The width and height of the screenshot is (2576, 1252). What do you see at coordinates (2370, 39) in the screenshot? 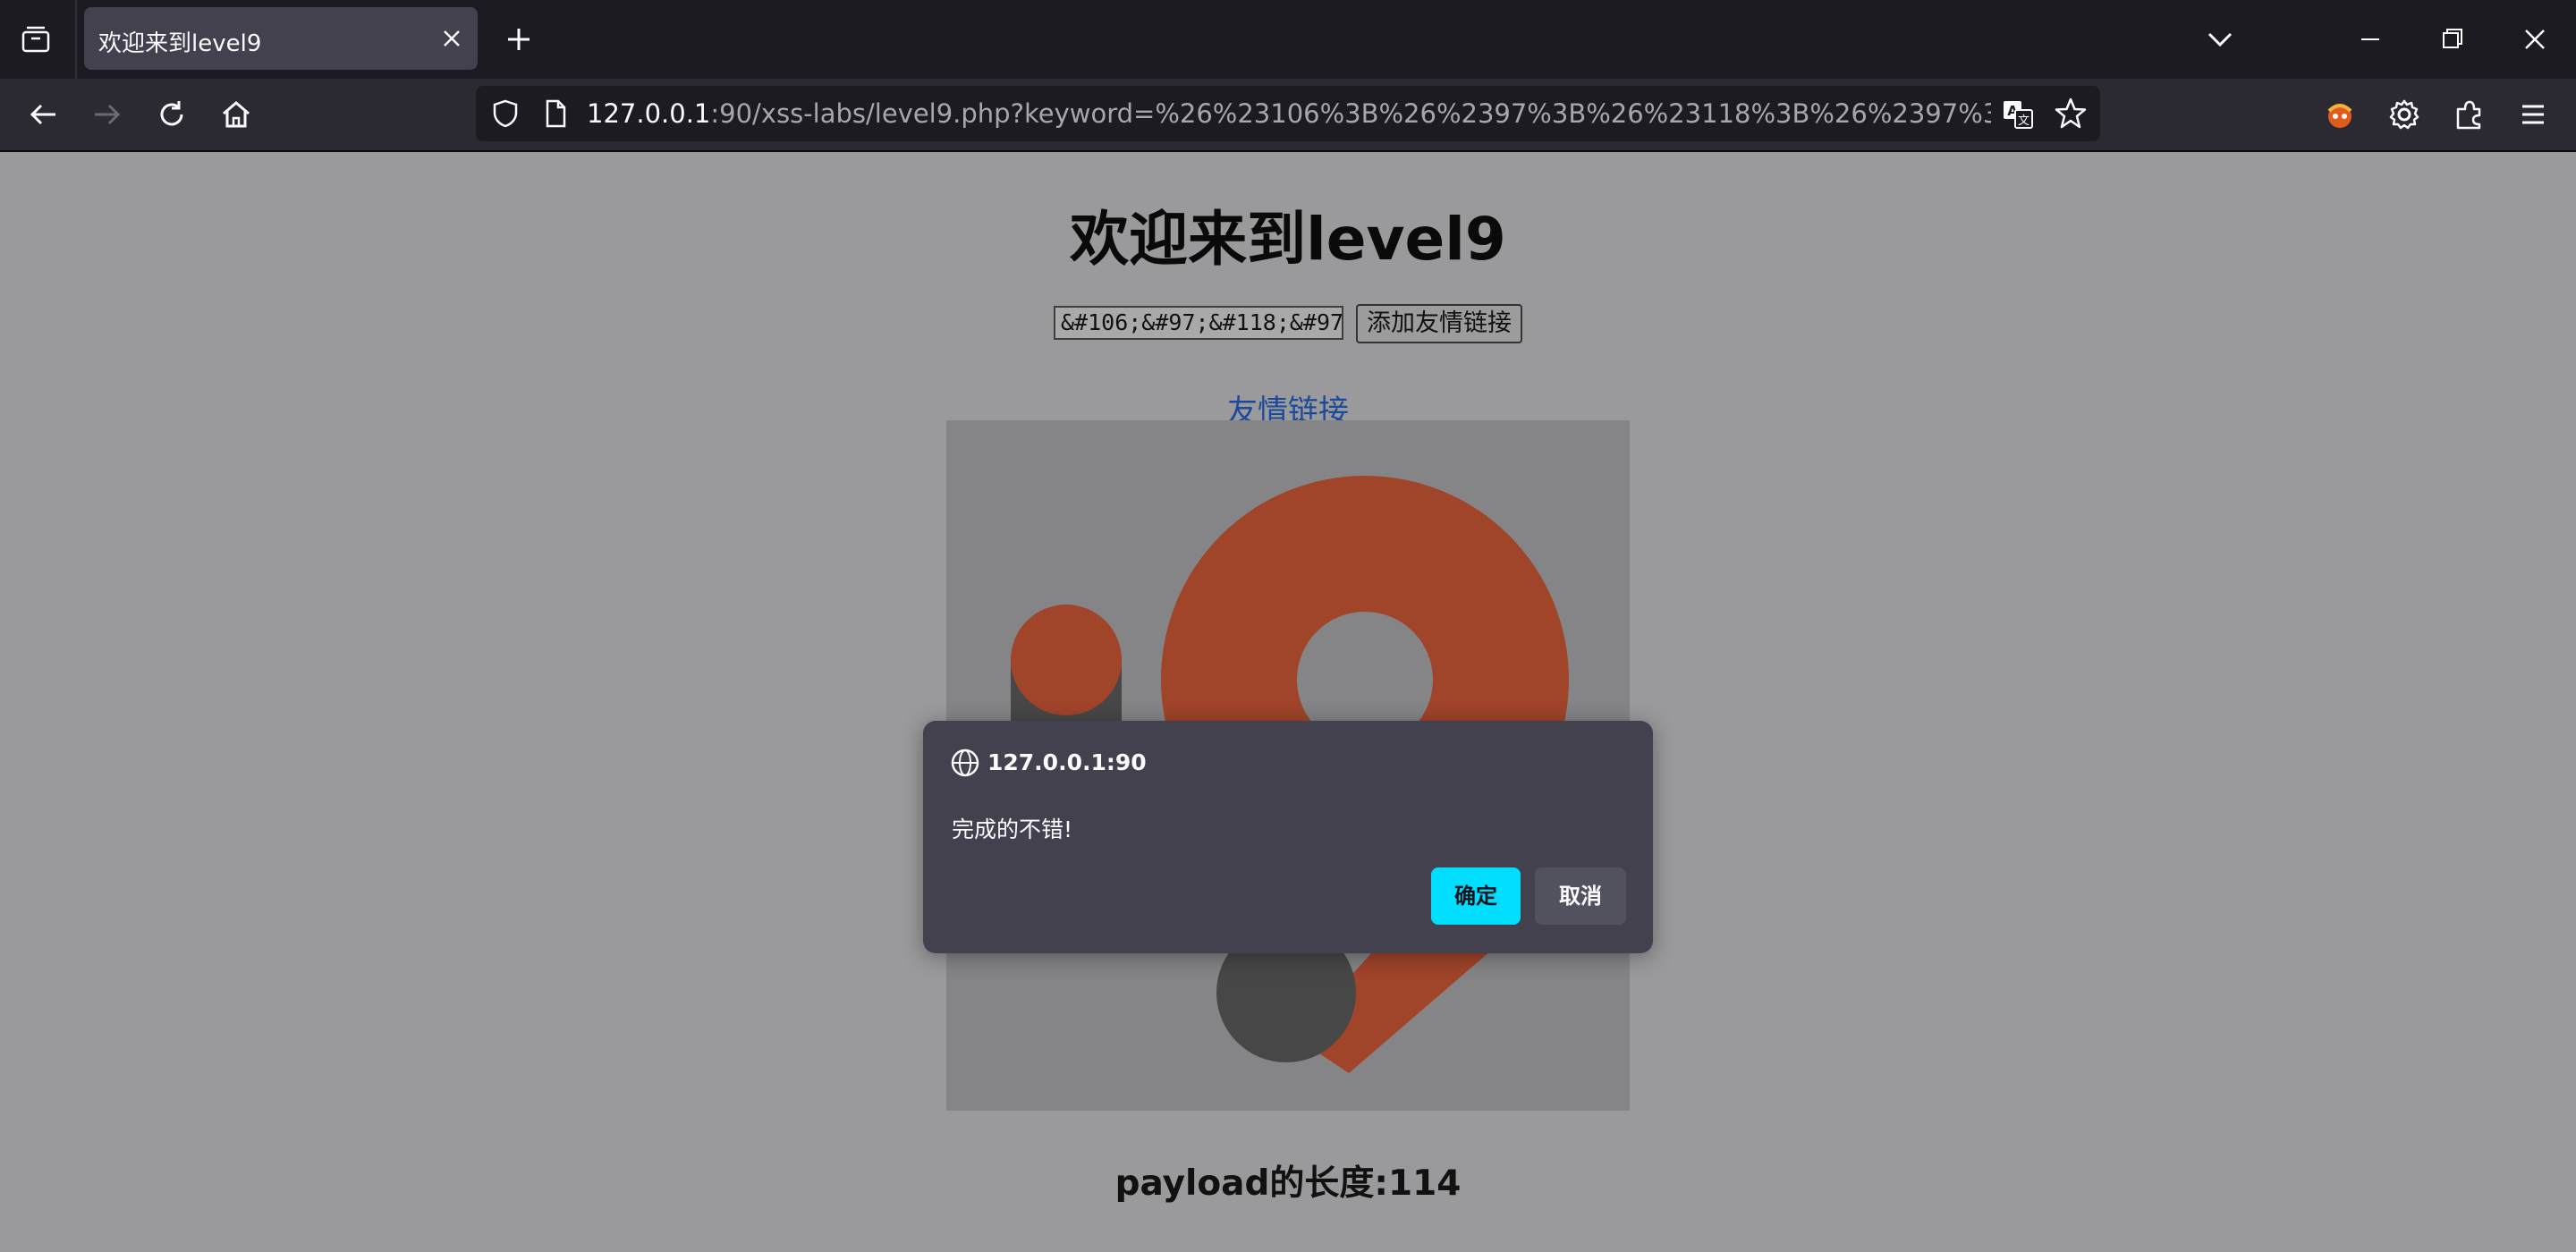
I see `minimize-icon` at bounding box center [2370, 39].